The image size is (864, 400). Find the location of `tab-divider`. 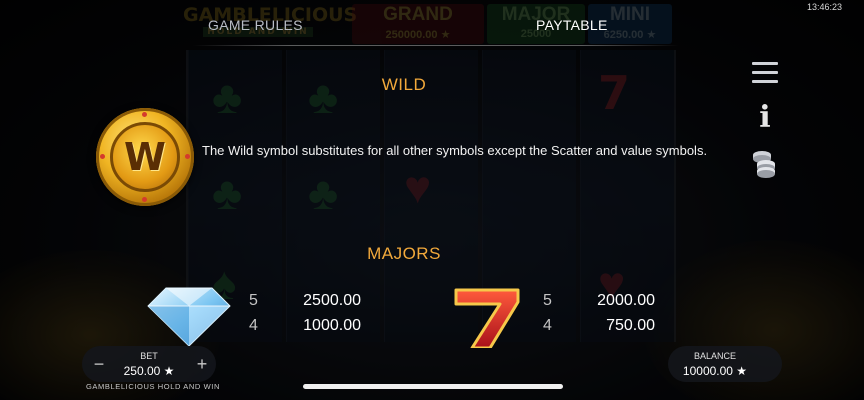

tab-divider is located at coordinates (436, 45).